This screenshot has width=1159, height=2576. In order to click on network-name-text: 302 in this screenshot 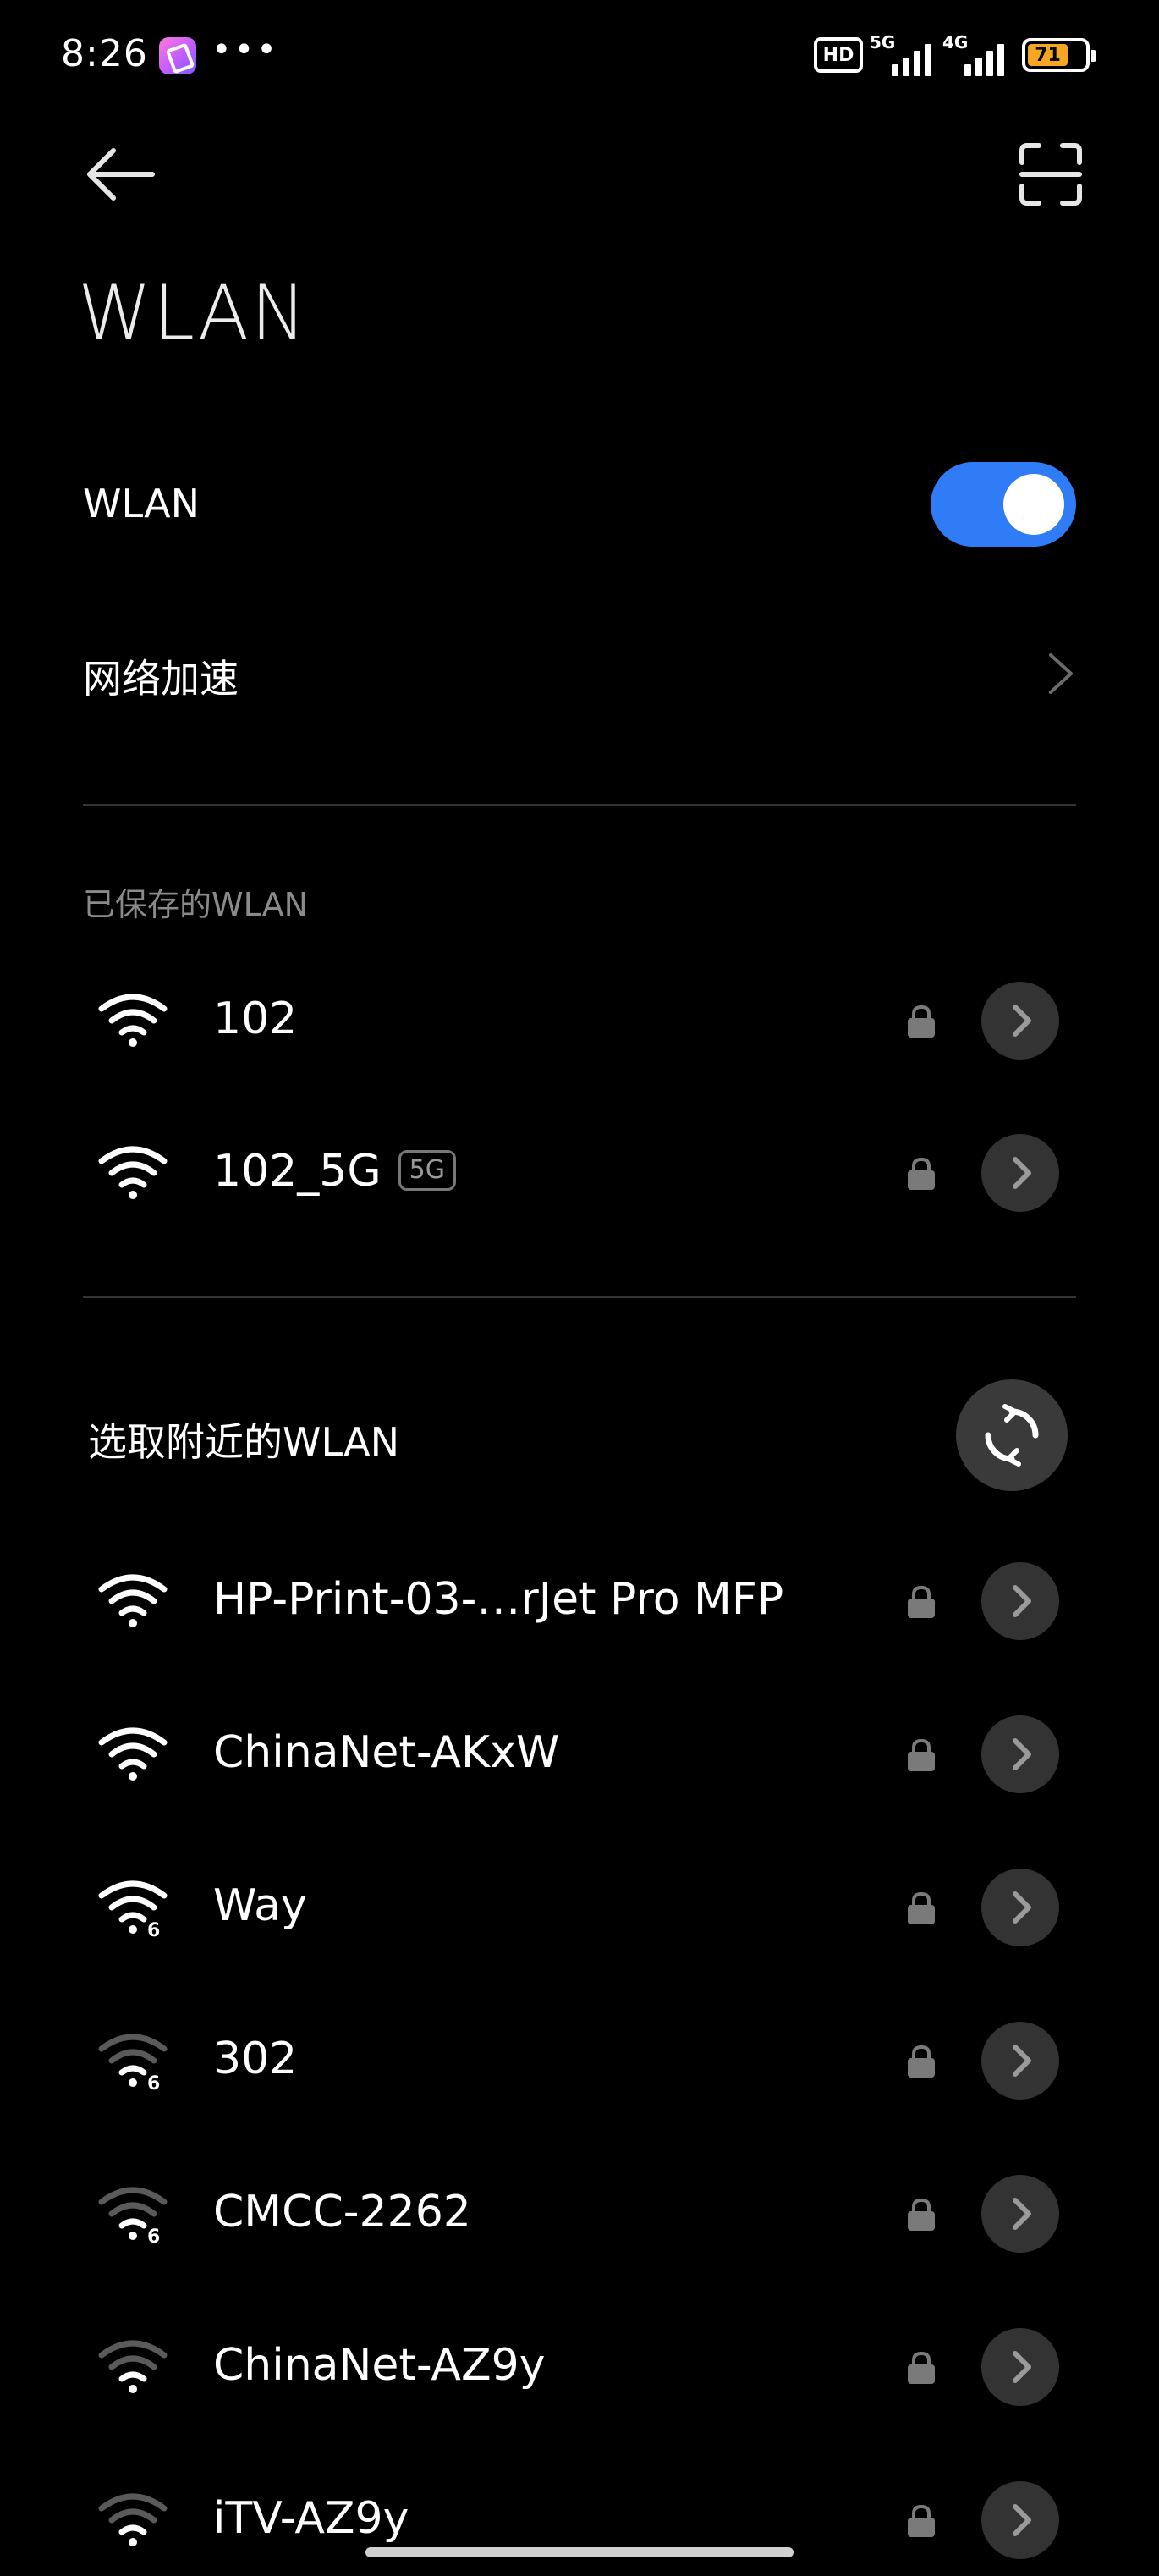, I will do `click(255, 2059)`.